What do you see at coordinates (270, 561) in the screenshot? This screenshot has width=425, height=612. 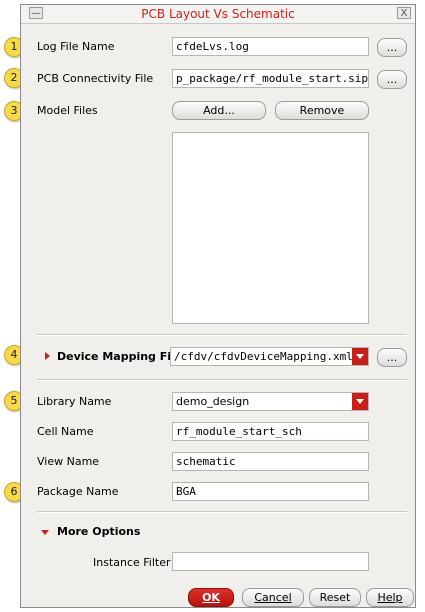 I see `instance-filter-field` at bounding box center [270, 561].